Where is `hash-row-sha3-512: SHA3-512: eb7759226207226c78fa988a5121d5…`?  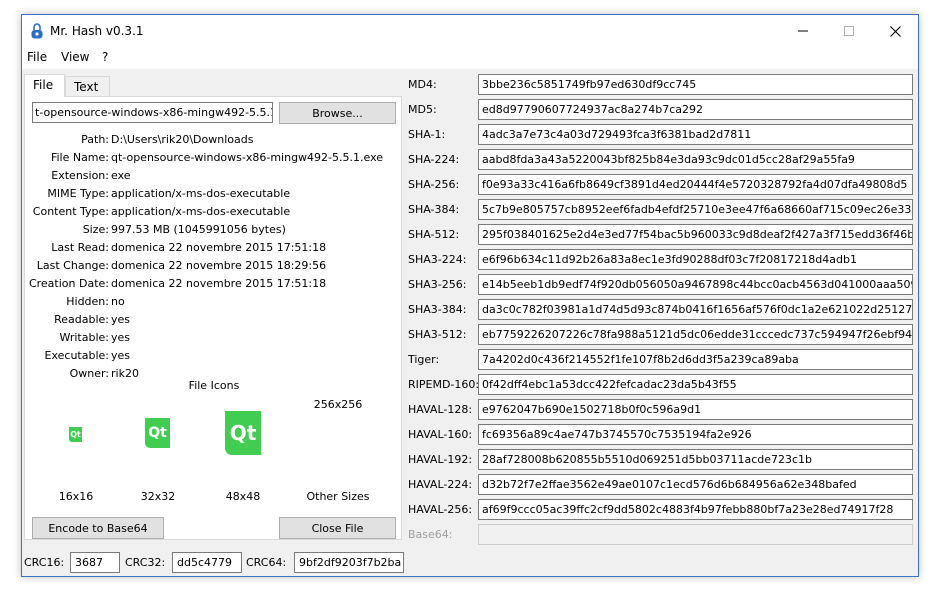
hash-row-sha3-512: SHA3-512: eb7759226207226c78fa988a5121d5… is located at coordinates (663, 334).